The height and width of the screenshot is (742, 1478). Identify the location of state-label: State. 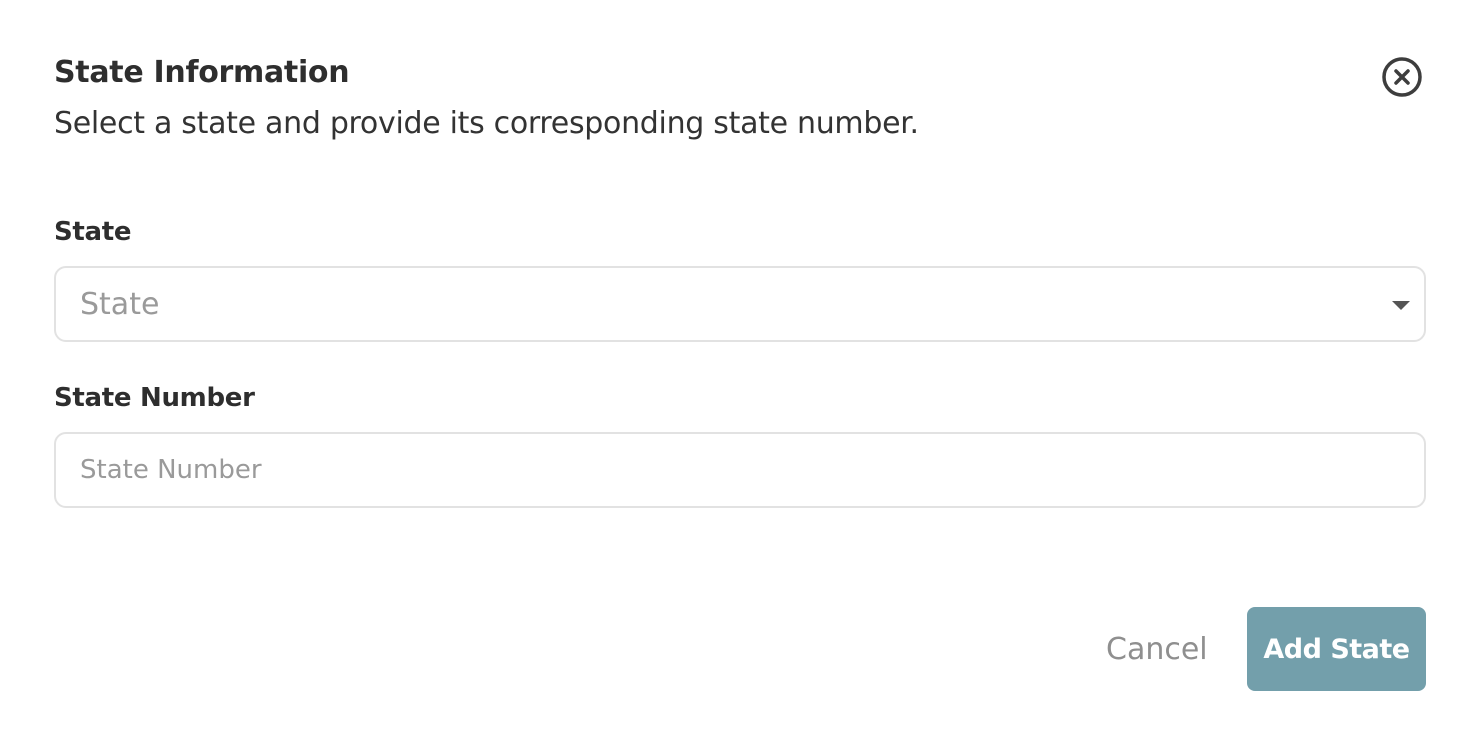
(93, 232).